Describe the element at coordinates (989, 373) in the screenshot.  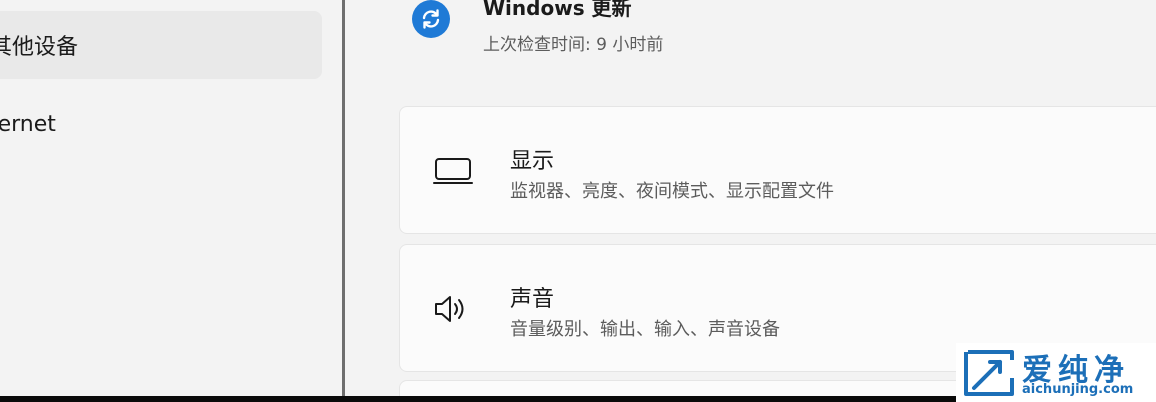
I see `watermark-logo-icon` at that location.